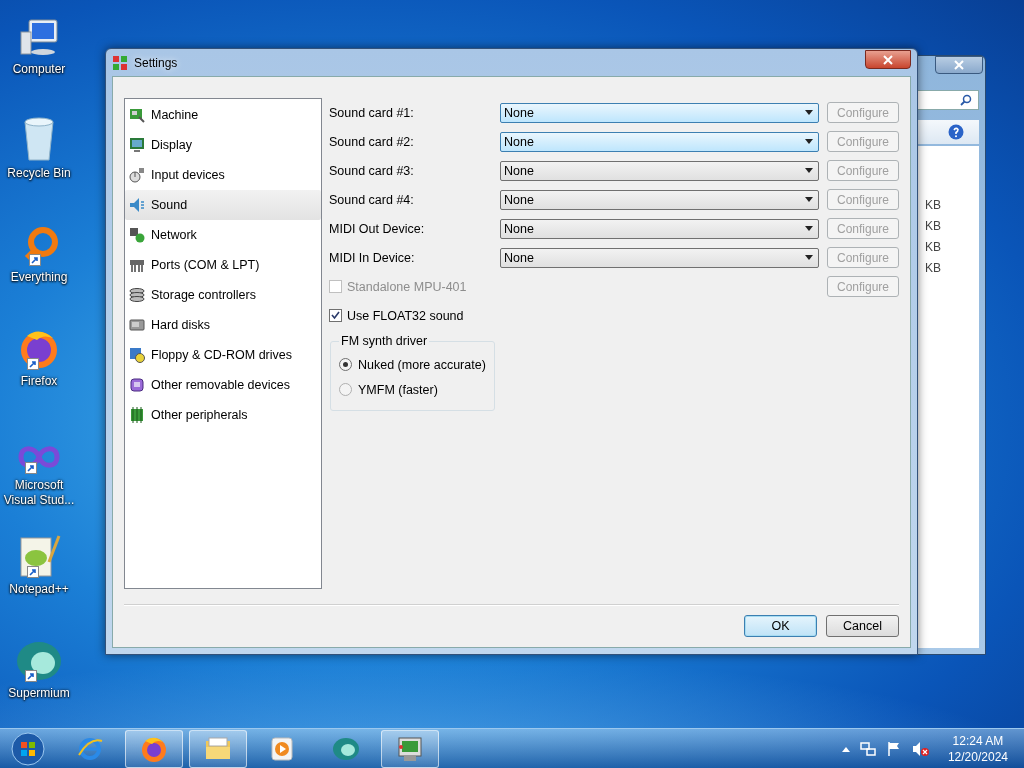  I want to click on category-item: Machine, so click(223, 115).